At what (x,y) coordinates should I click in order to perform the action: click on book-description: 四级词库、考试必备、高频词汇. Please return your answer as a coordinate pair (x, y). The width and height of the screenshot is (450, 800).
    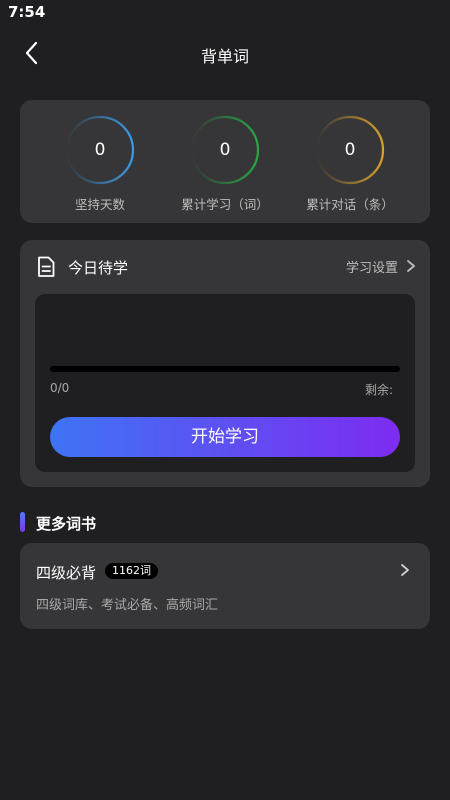
    Looking at the image, I should click on (127, 605).